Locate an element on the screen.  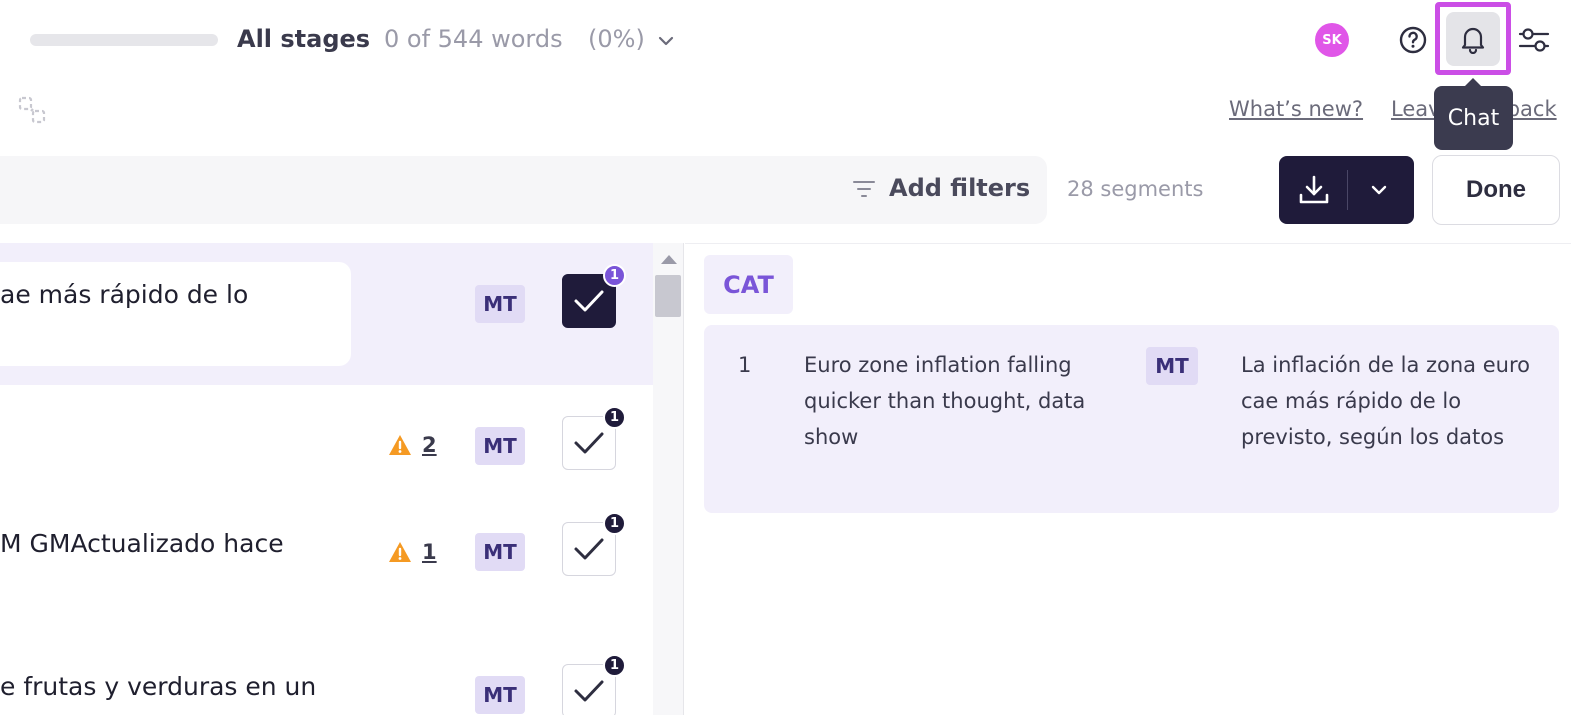
download-button is located at coordinates (1346, 190).